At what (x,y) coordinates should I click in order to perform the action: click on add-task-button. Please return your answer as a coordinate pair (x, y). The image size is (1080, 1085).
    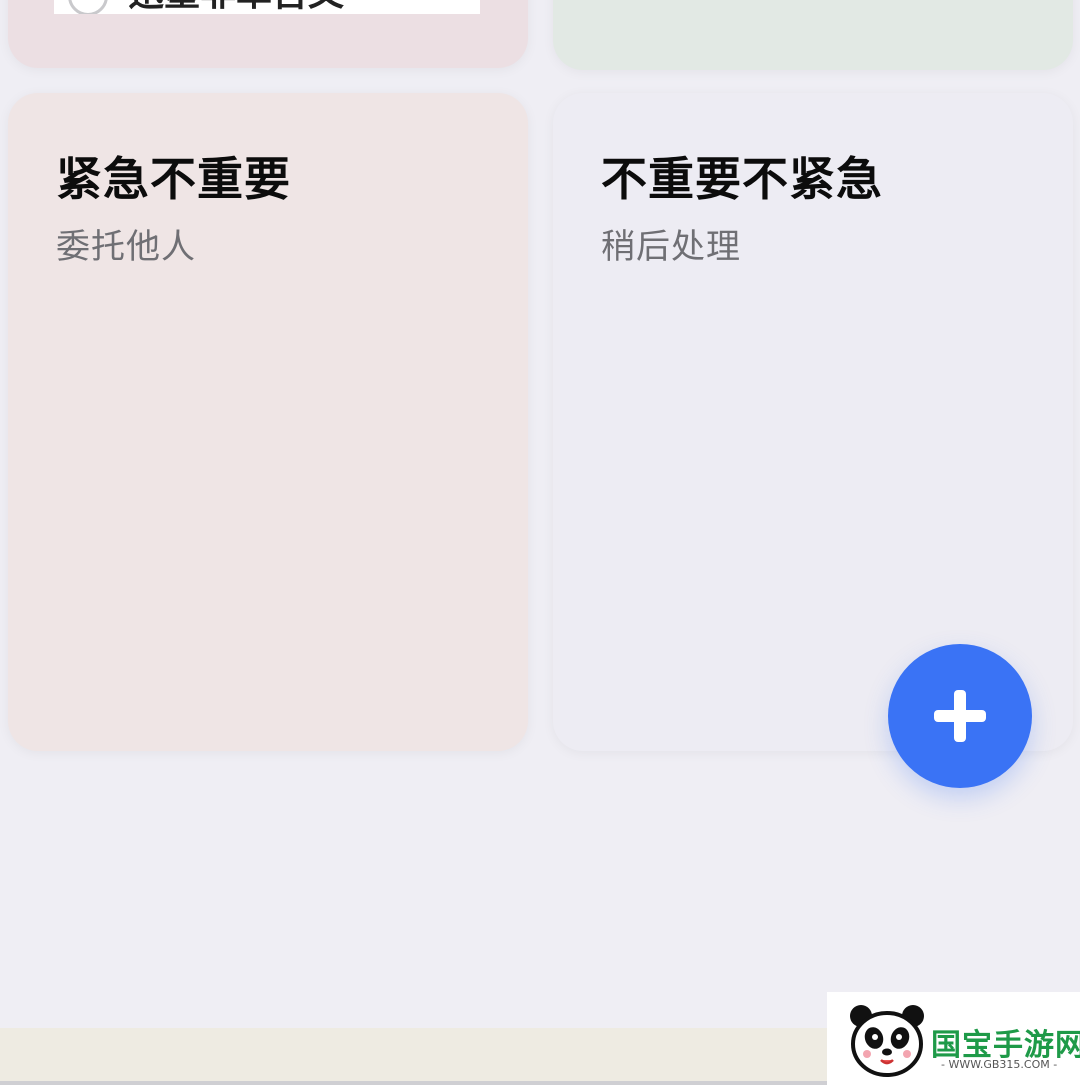
    Looking at the image, I should click on (960, 716).